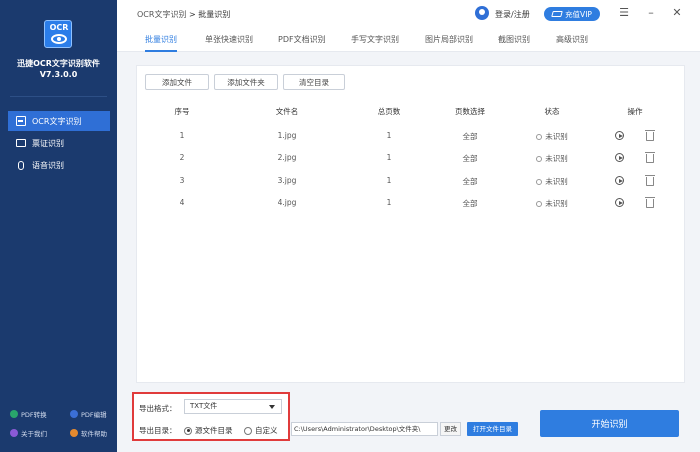 The image size is (700, 452). I want to click on tab-advanced: 高级识别, so click(572, 43).